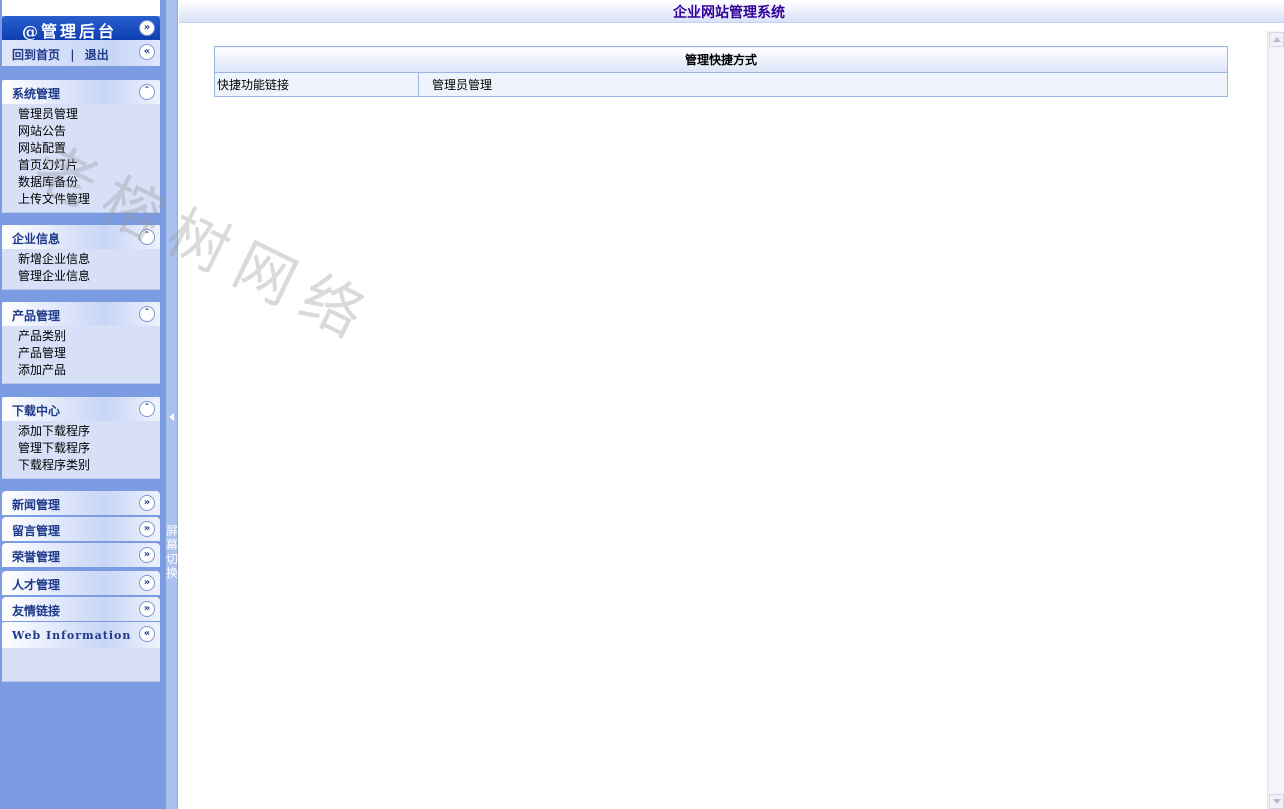  Describe the element at coordinates (36, 239) in the screenshot. I see `panel-title: 企业信息` at that location.